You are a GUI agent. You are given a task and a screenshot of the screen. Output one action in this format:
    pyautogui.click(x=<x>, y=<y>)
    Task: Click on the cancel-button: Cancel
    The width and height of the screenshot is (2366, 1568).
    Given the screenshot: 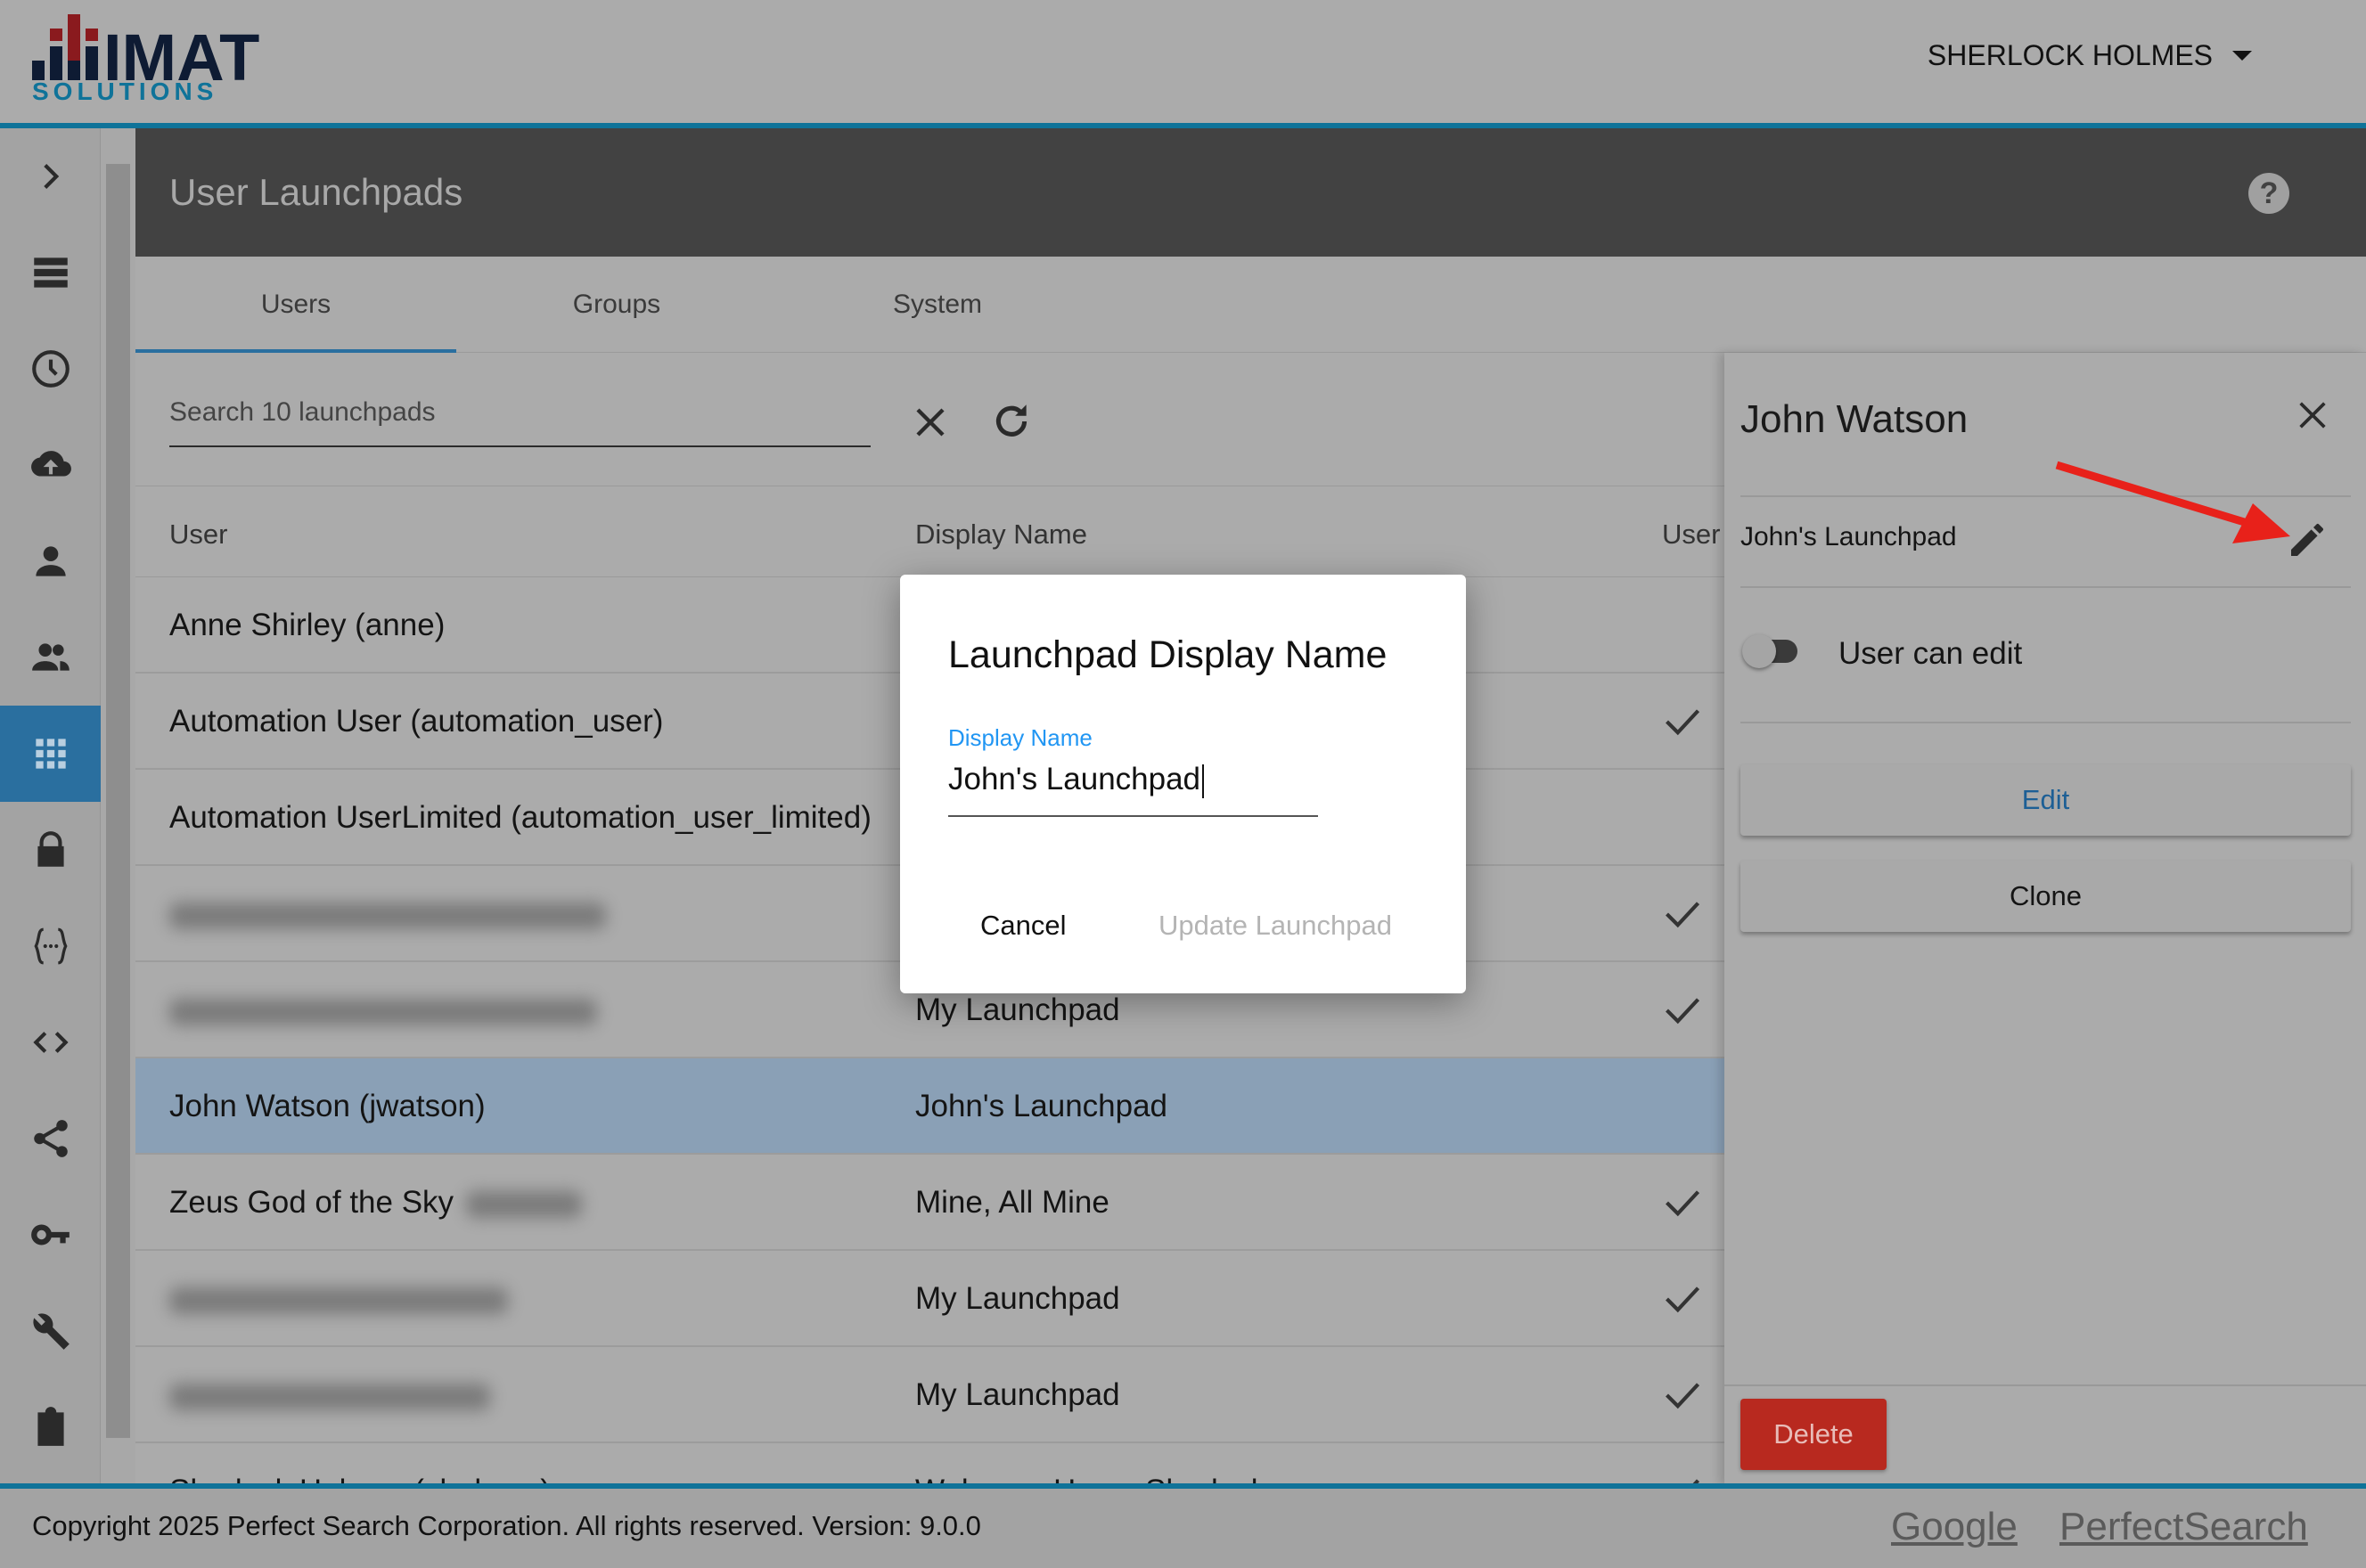 What is the action you would take?
    pyautogui.click(x=1023, y=925)
    